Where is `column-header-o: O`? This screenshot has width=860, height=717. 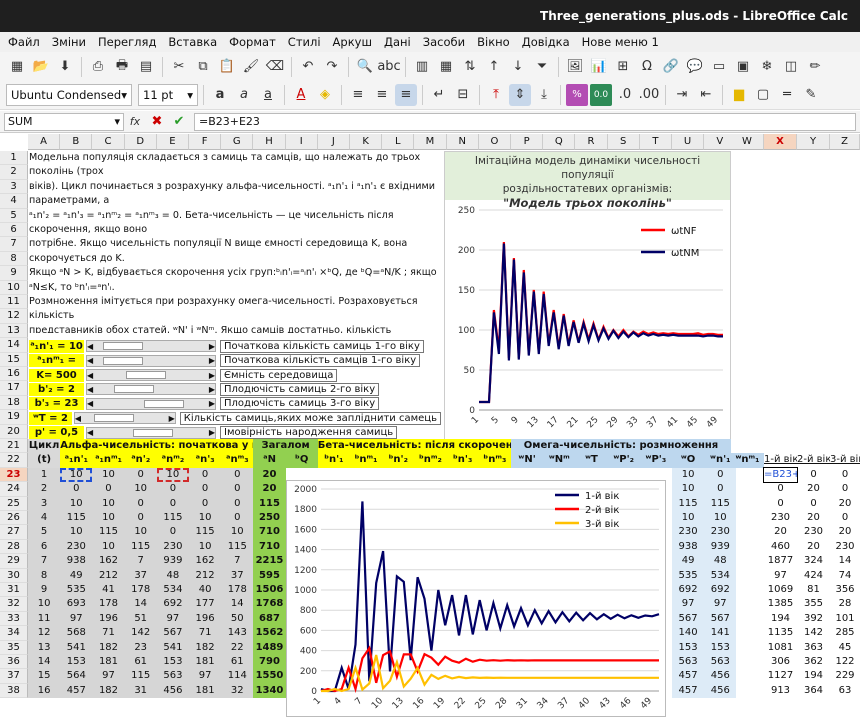
column-header-o: O is located at coordinates (494, 142).